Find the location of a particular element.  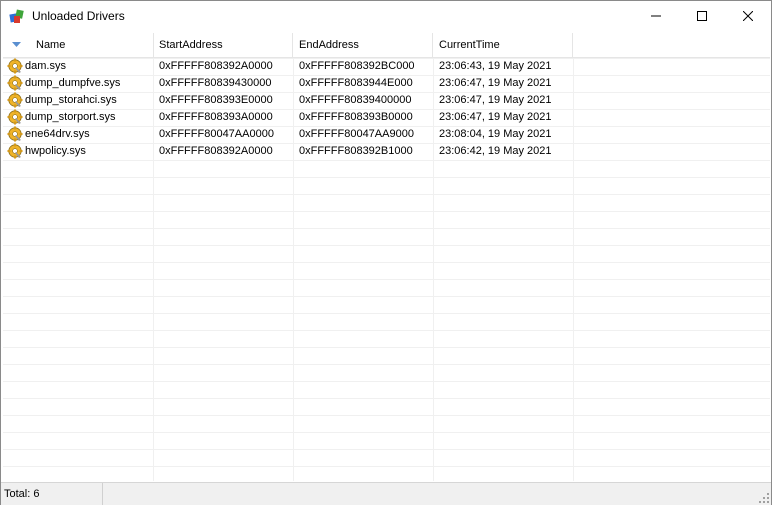

cell-name: dump_storport.sys is located at coordinates (70, 117).